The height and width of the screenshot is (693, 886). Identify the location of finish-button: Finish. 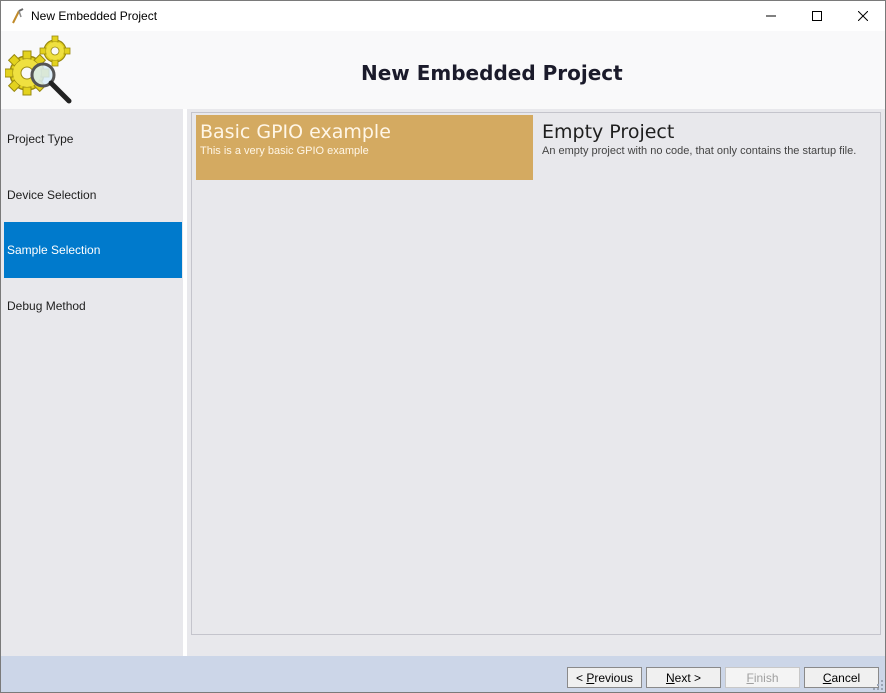
(762, 677).